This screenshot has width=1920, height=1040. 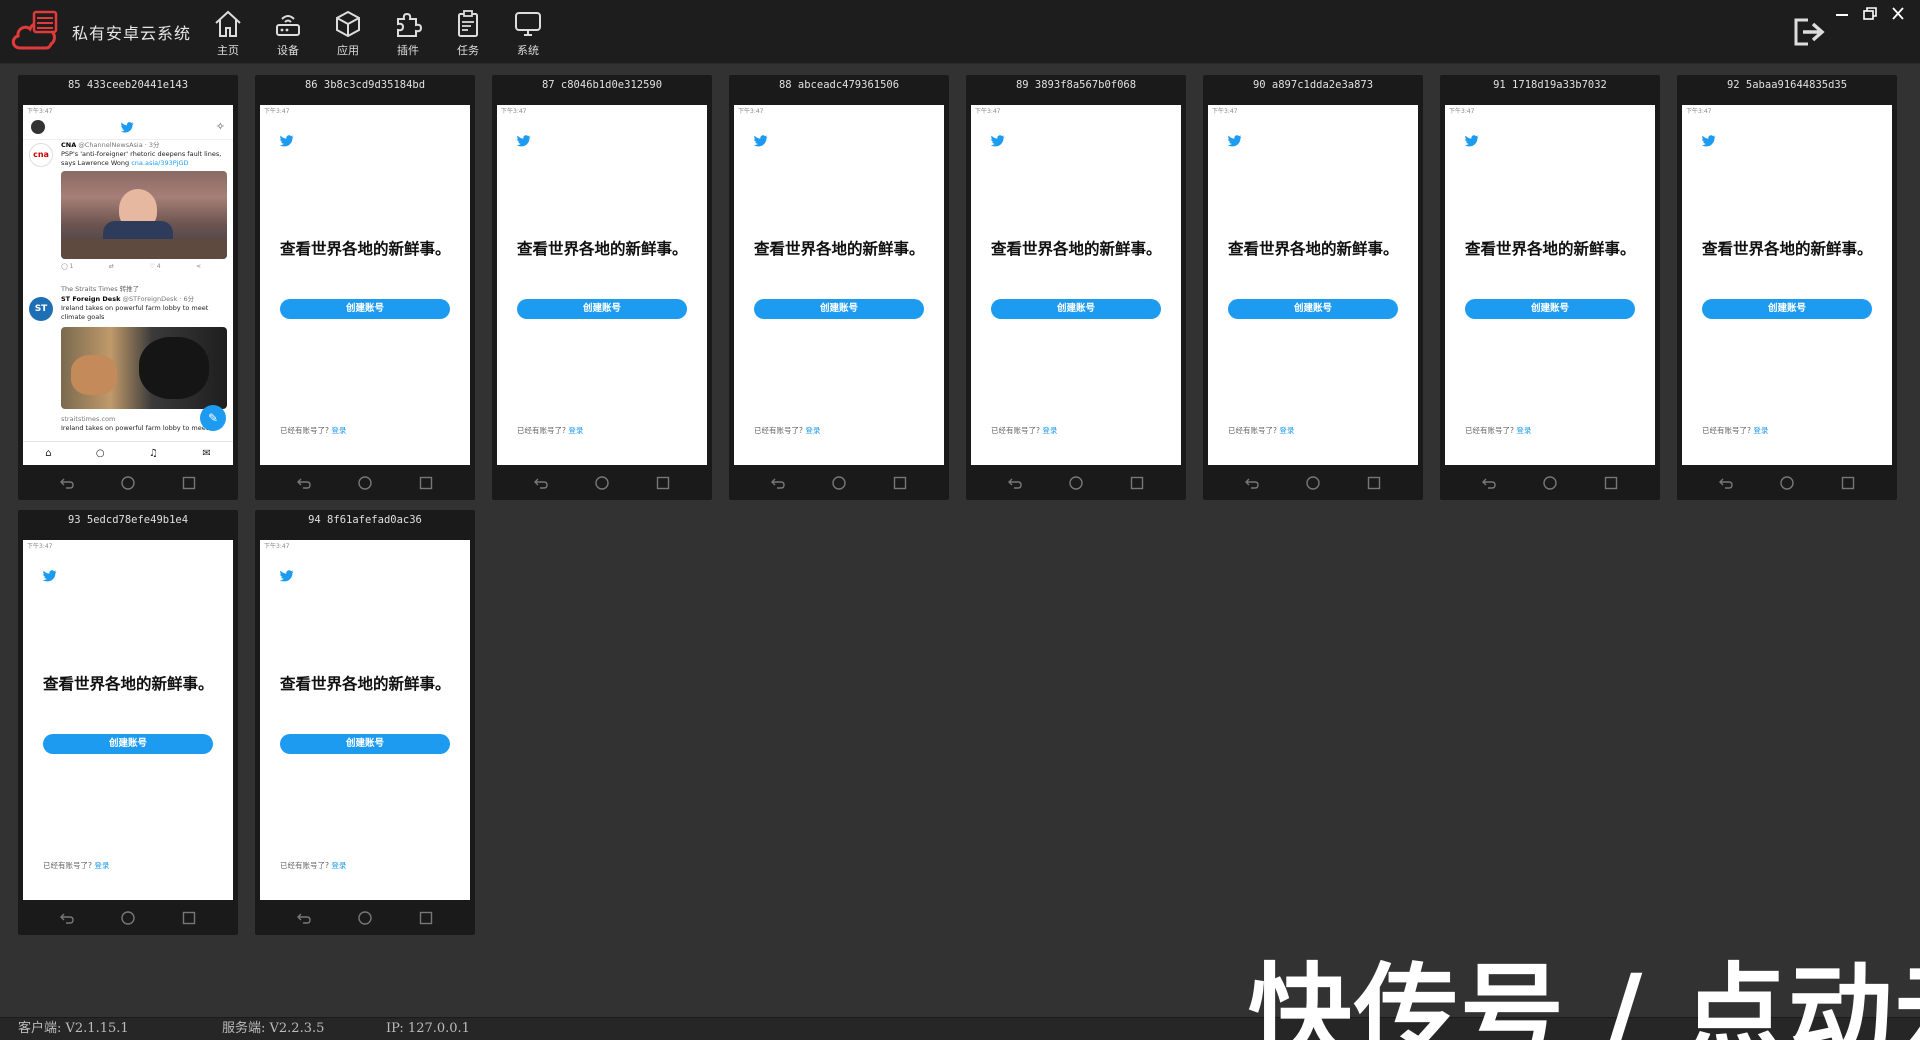 I want to click on share-icon: ⋖, so click(x=198, y=266).